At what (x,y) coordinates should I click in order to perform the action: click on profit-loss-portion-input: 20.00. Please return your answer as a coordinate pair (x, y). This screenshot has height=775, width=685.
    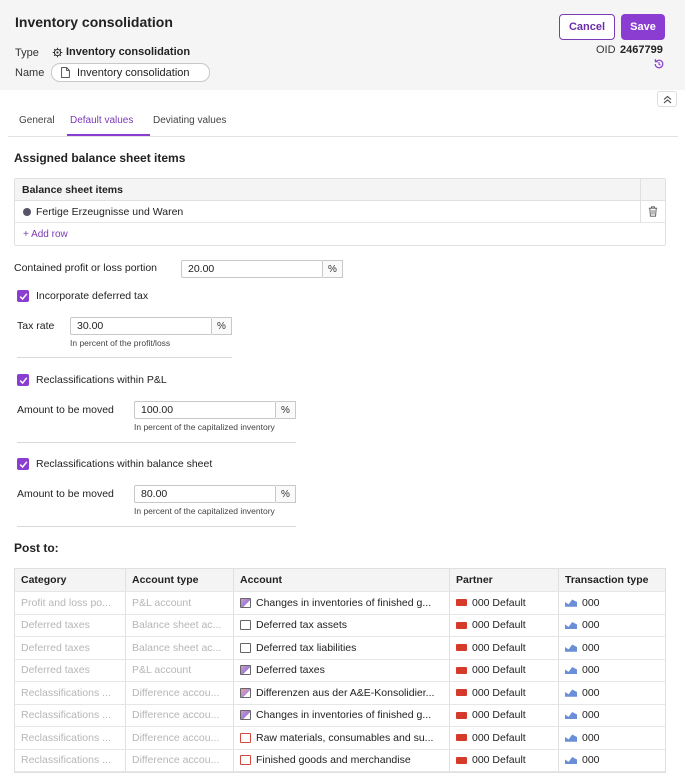
    Looking at the image, I should click on (252, 269).